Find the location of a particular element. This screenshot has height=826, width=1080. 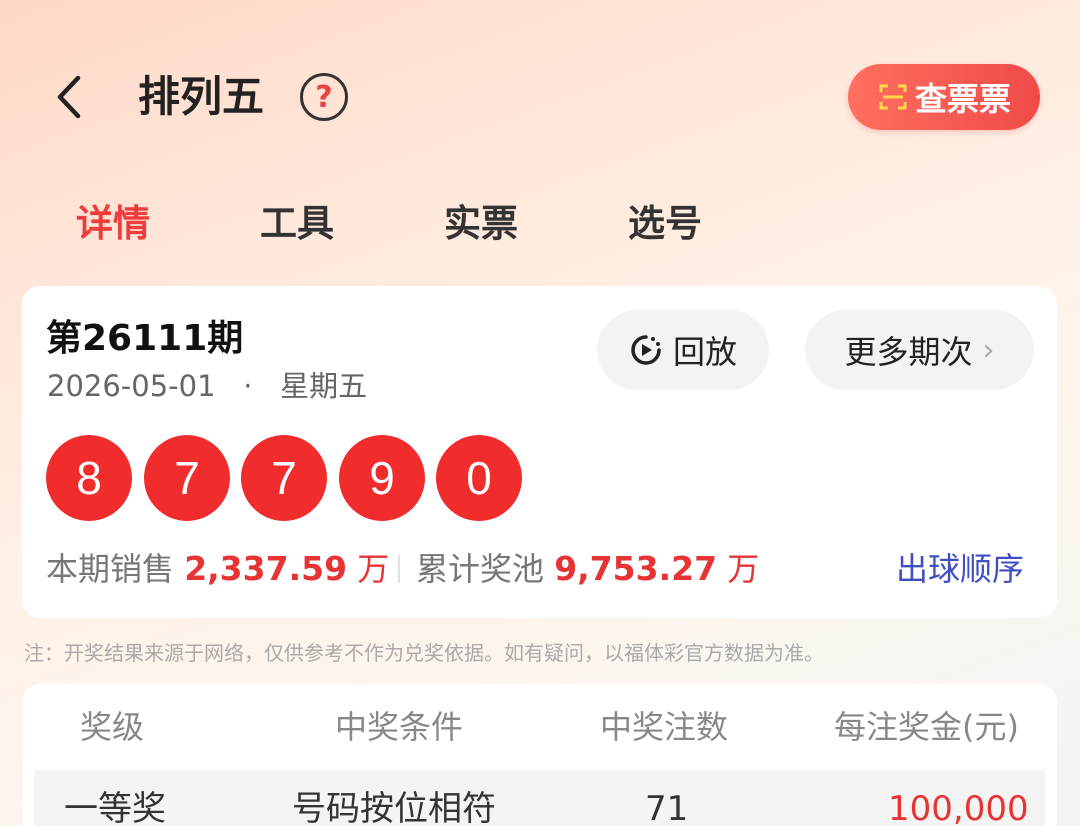

draw-date-line: 2026-05-01 · 星期五 is located at coordinates (207, 386).